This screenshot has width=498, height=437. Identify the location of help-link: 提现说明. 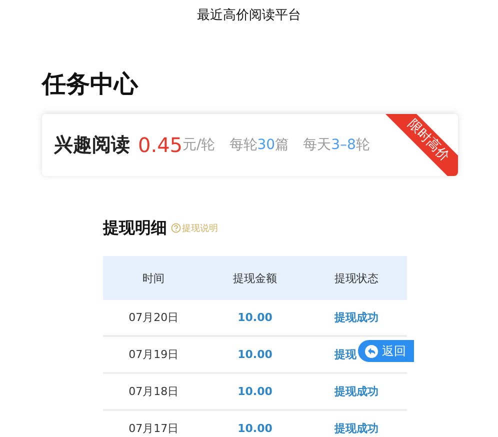
(194, 228).